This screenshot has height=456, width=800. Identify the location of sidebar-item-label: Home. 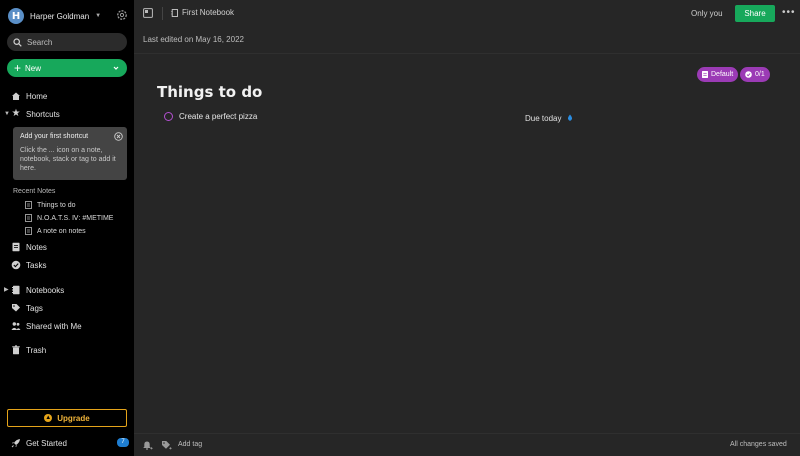
(37, 96).